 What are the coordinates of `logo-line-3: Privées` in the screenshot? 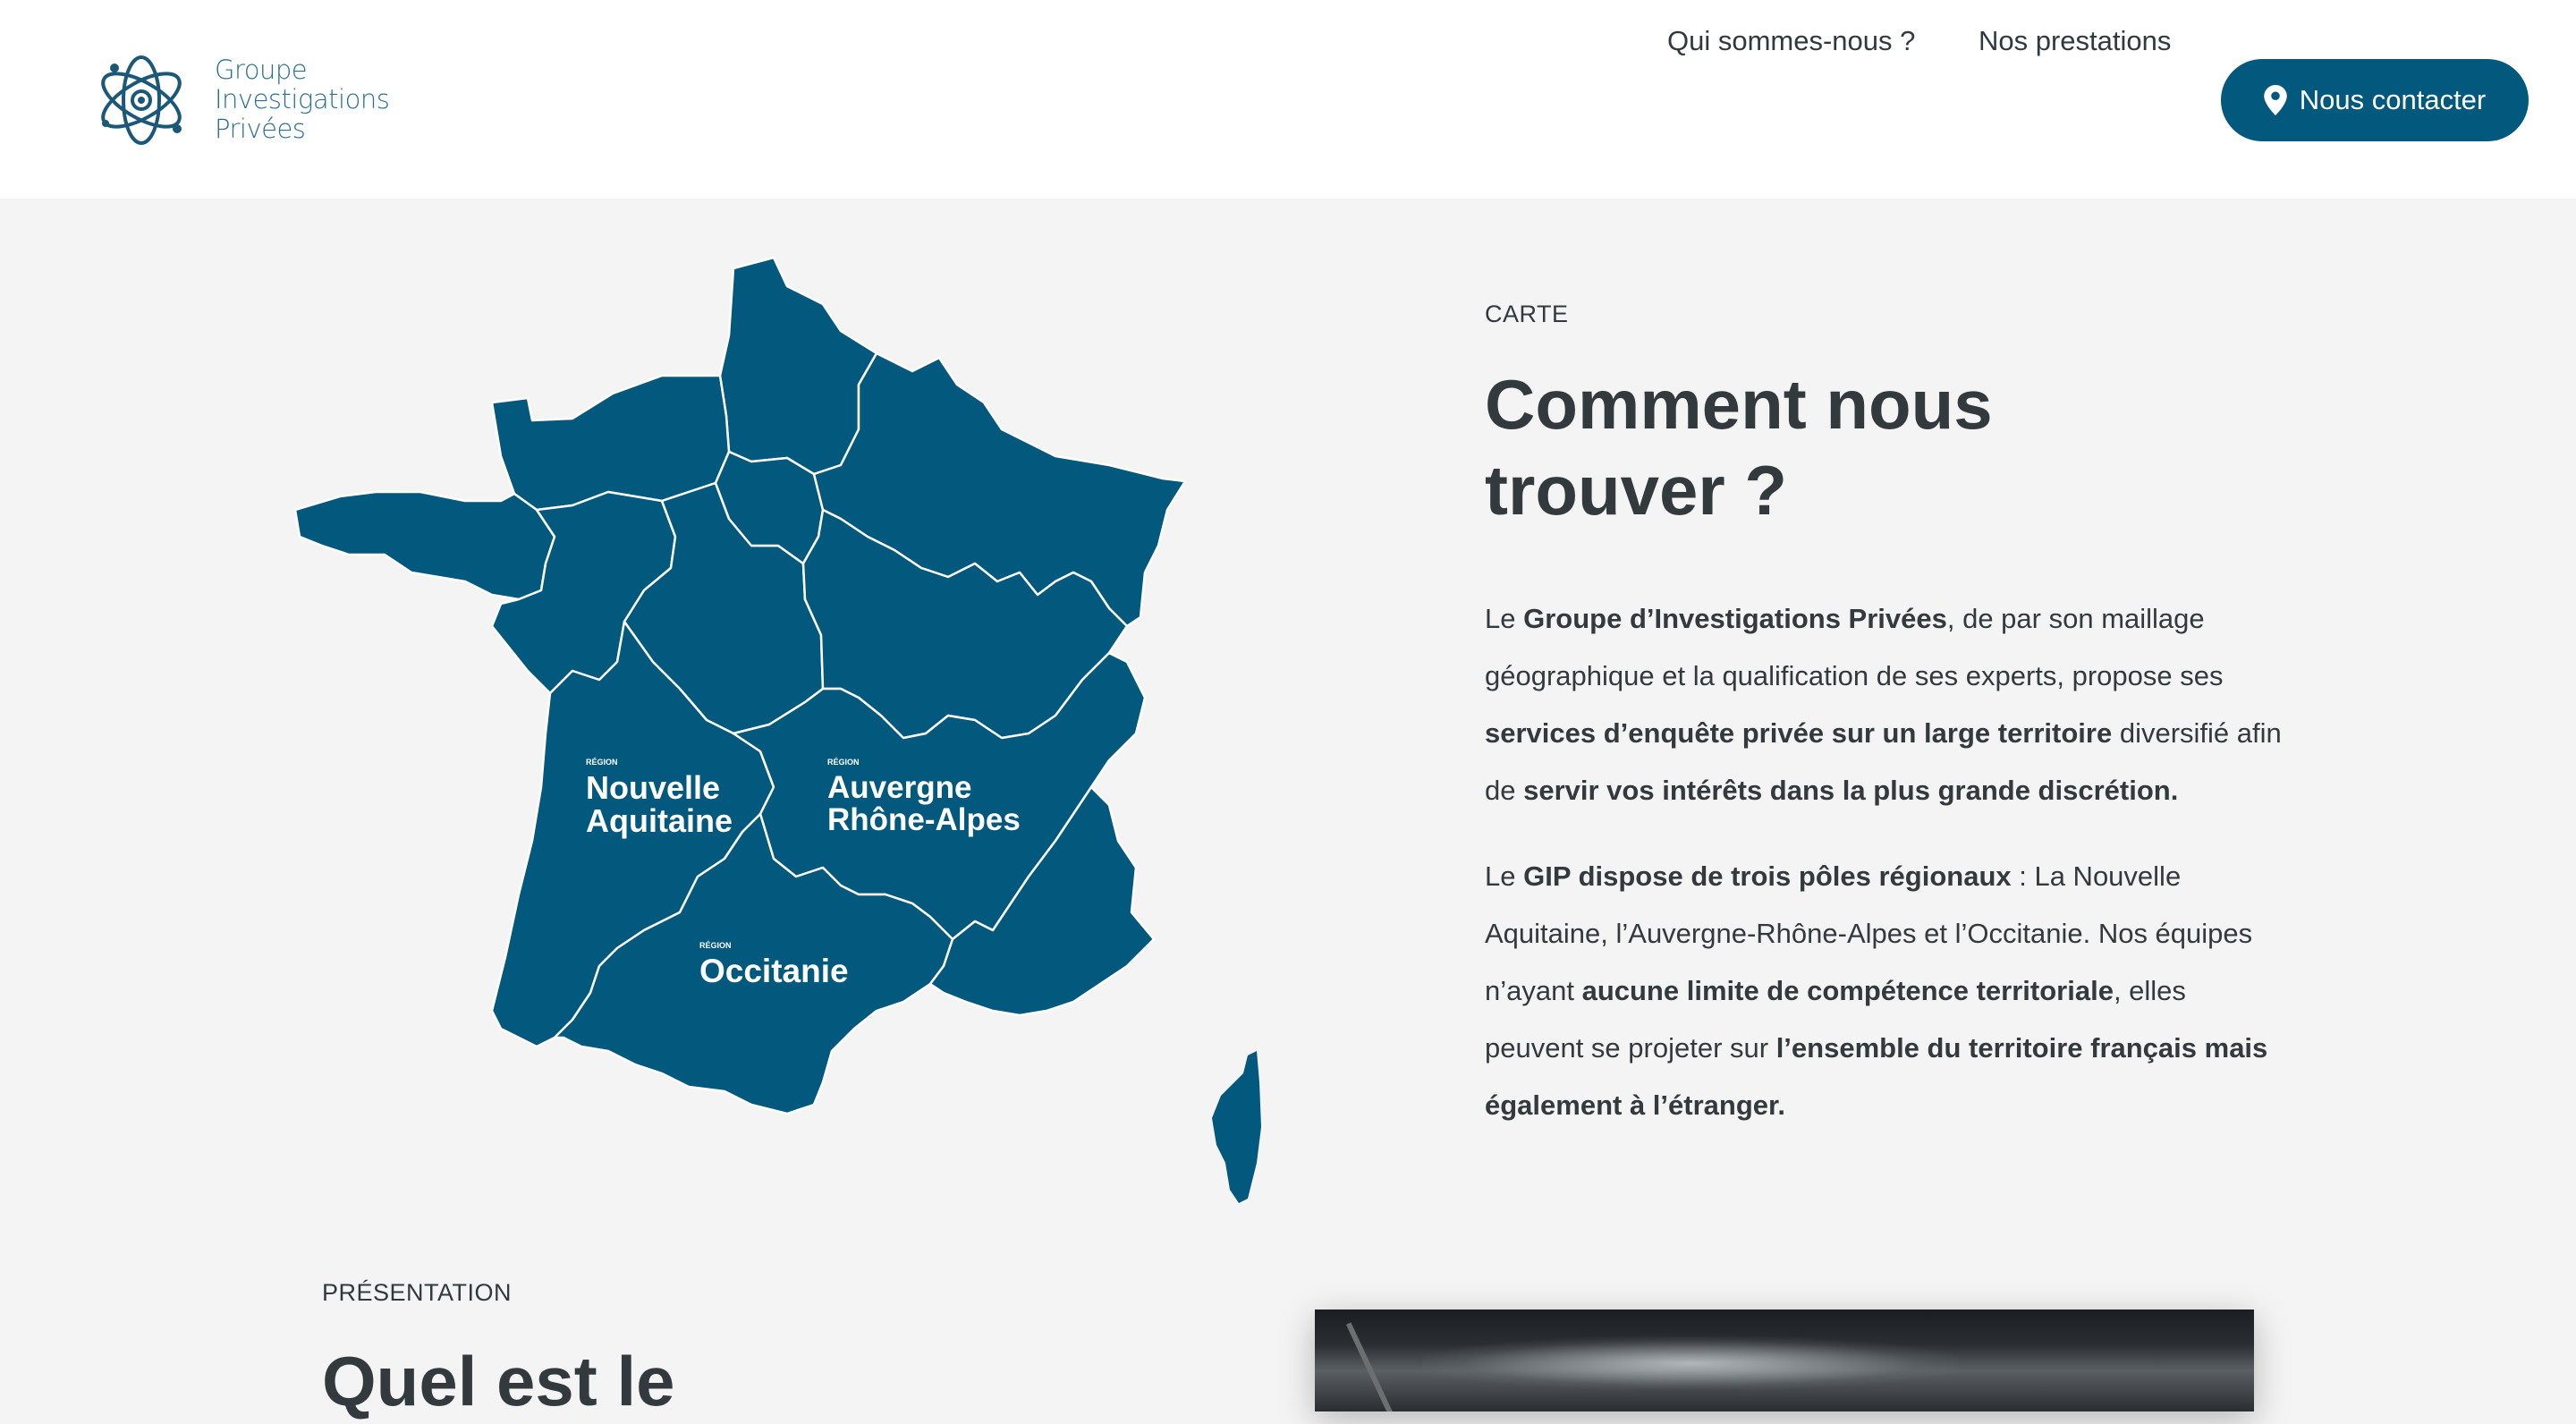 It's located at (260, 129).